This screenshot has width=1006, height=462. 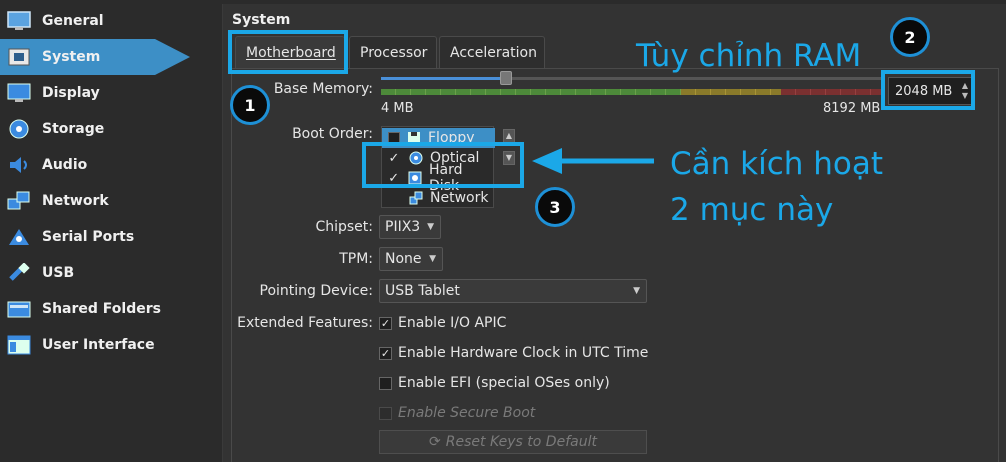 What do you see at coordinates (19, 93) in the screenshot?
I see `display-icon` at bounding box center [19, 93].